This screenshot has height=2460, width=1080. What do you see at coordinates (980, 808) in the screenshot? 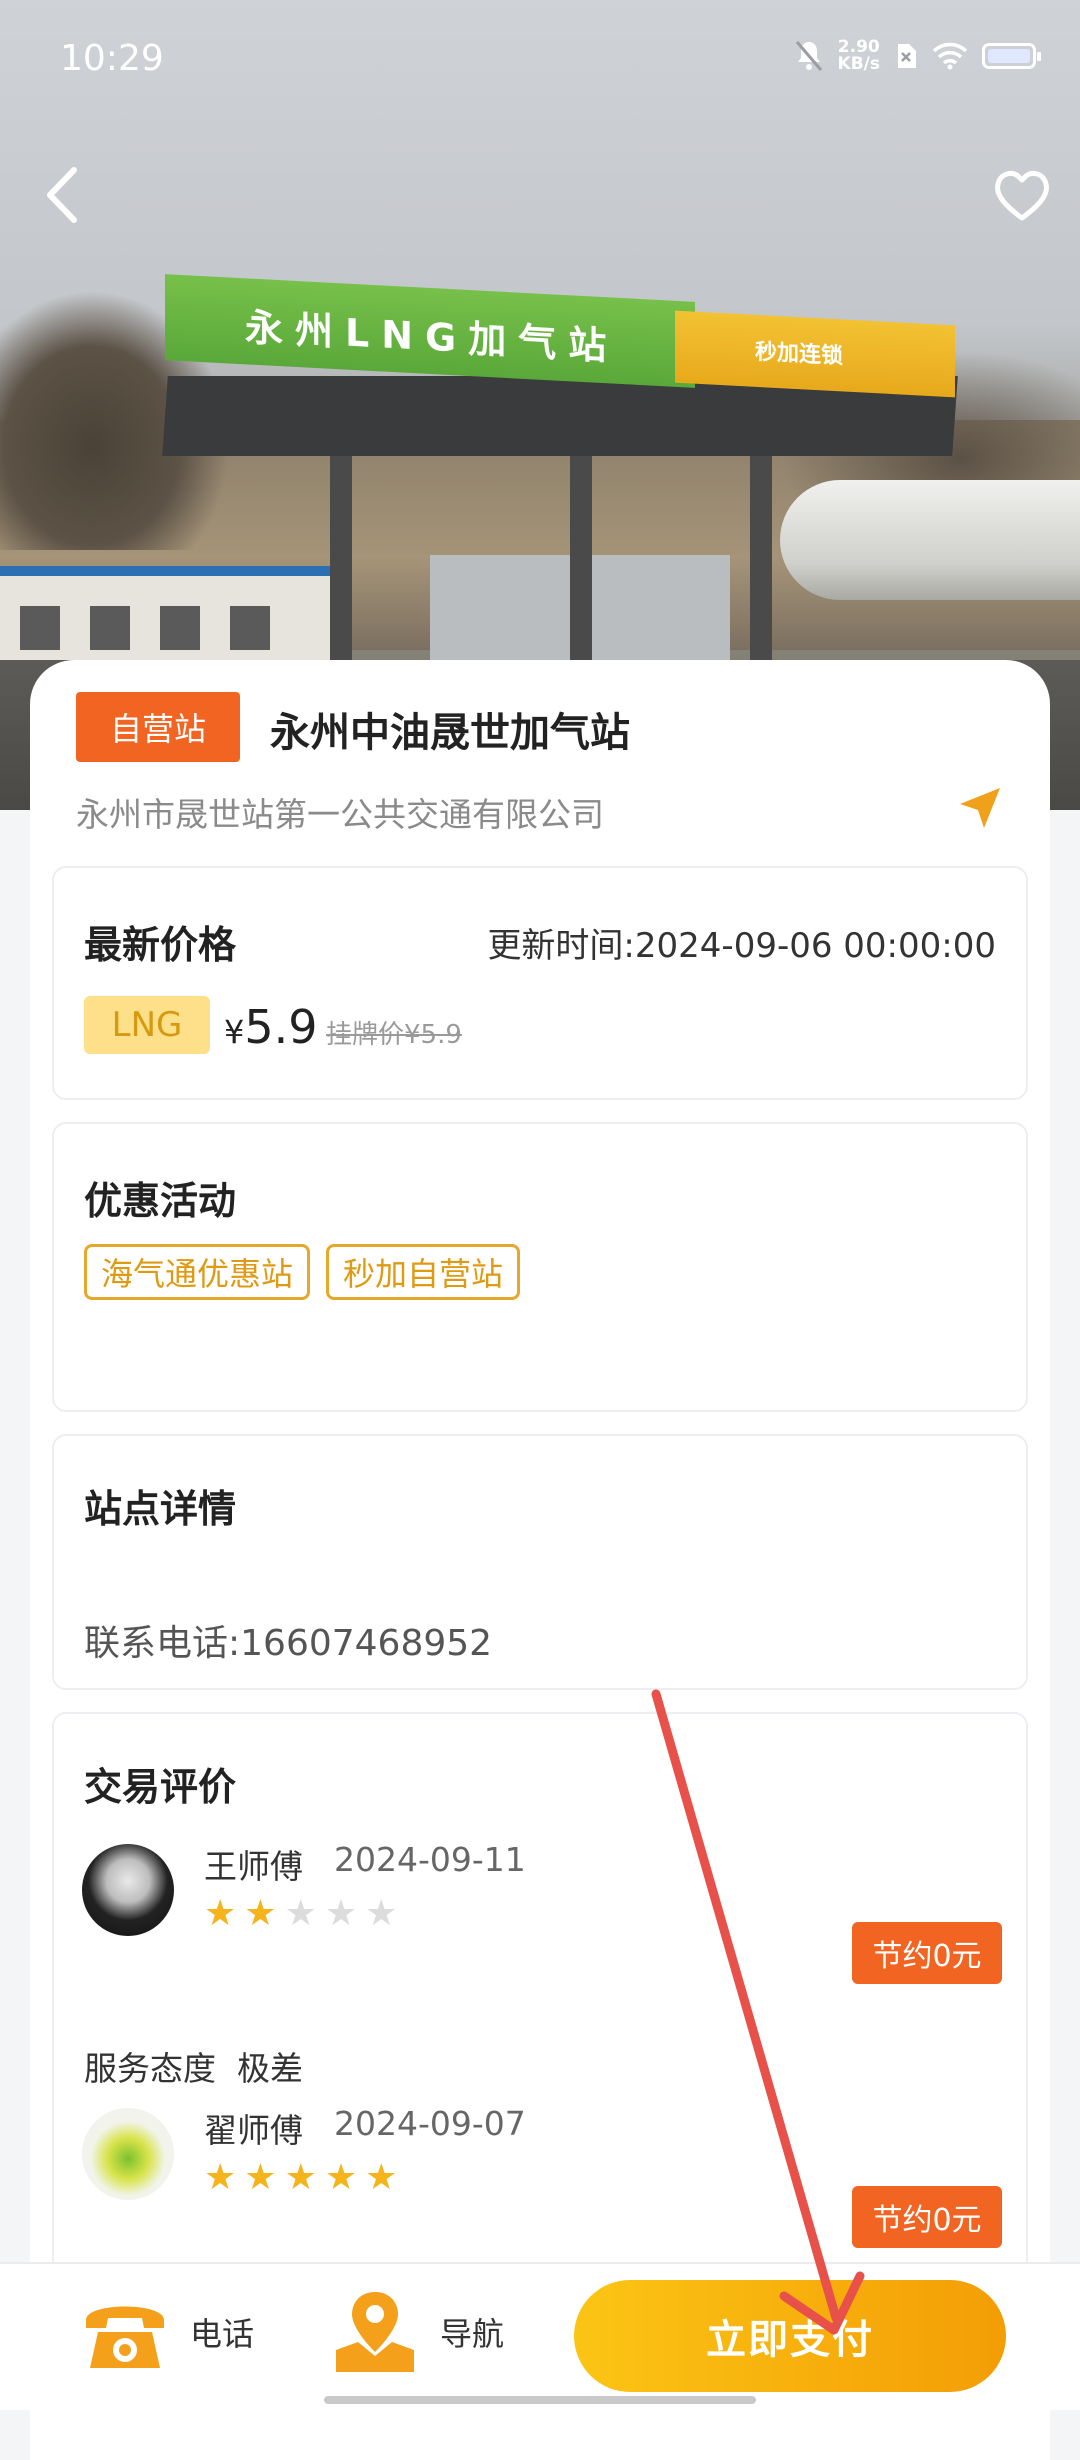
I see `location-arrow-icon` at bounding box center [980, 808].